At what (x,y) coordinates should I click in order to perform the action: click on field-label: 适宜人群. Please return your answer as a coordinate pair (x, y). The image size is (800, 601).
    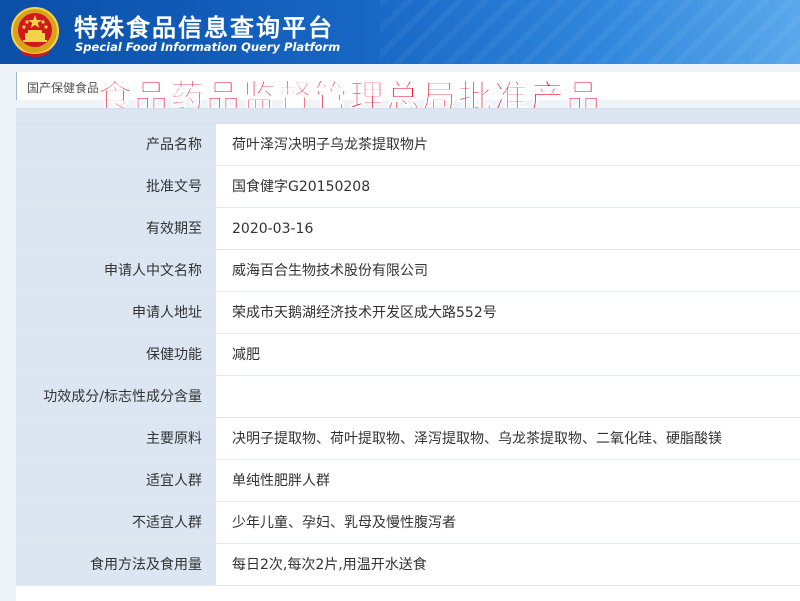
    Looking at the image, I should click on (116, 480).